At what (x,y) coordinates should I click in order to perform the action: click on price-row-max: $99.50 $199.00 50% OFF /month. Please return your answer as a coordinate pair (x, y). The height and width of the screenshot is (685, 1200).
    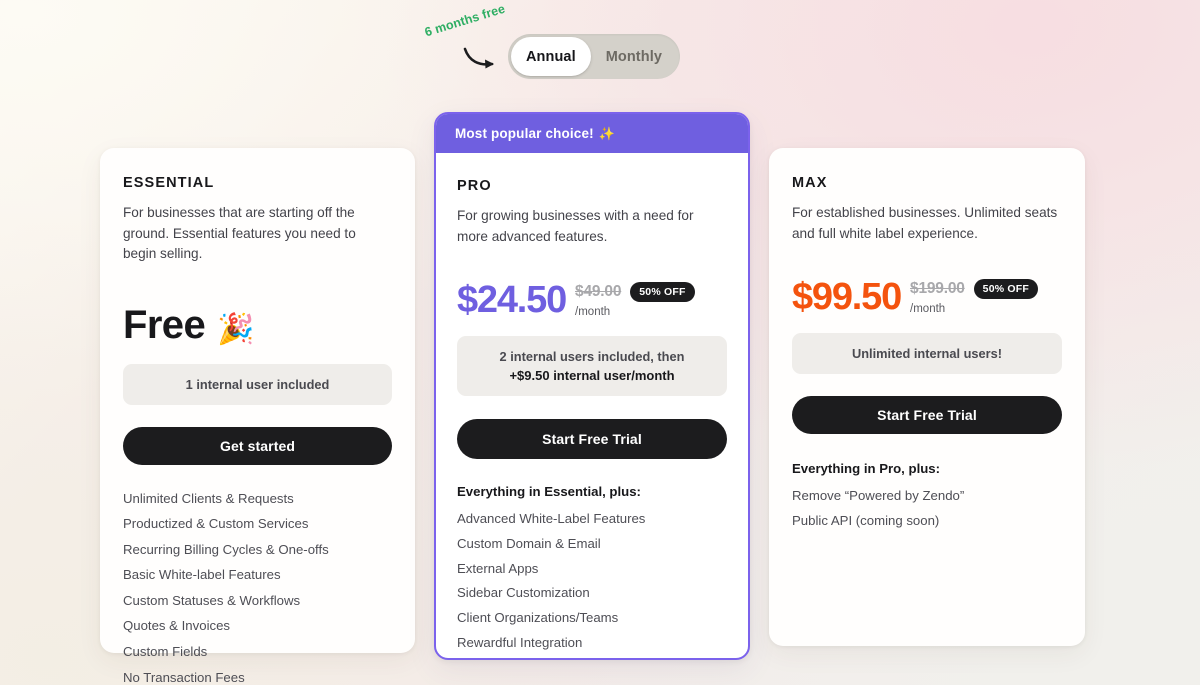
    Looking at the image, I should click on (927, 291).